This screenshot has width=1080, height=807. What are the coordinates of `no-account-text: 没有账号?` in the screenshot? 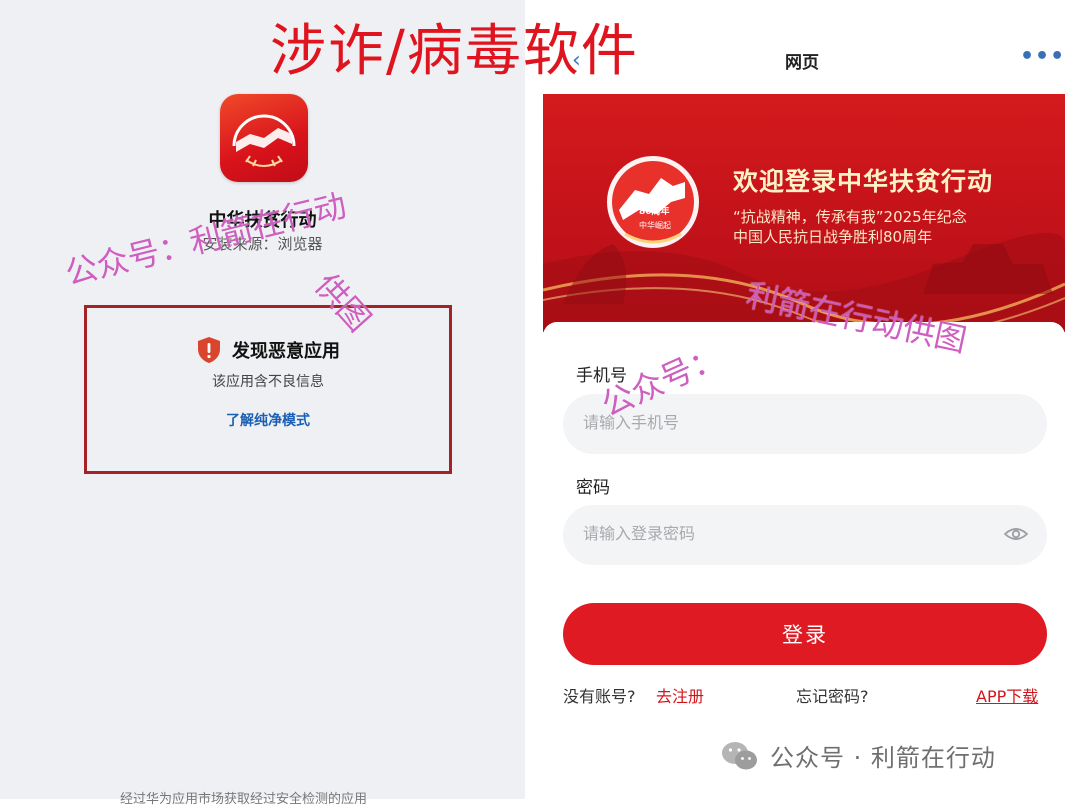 It's located at (599, 696).